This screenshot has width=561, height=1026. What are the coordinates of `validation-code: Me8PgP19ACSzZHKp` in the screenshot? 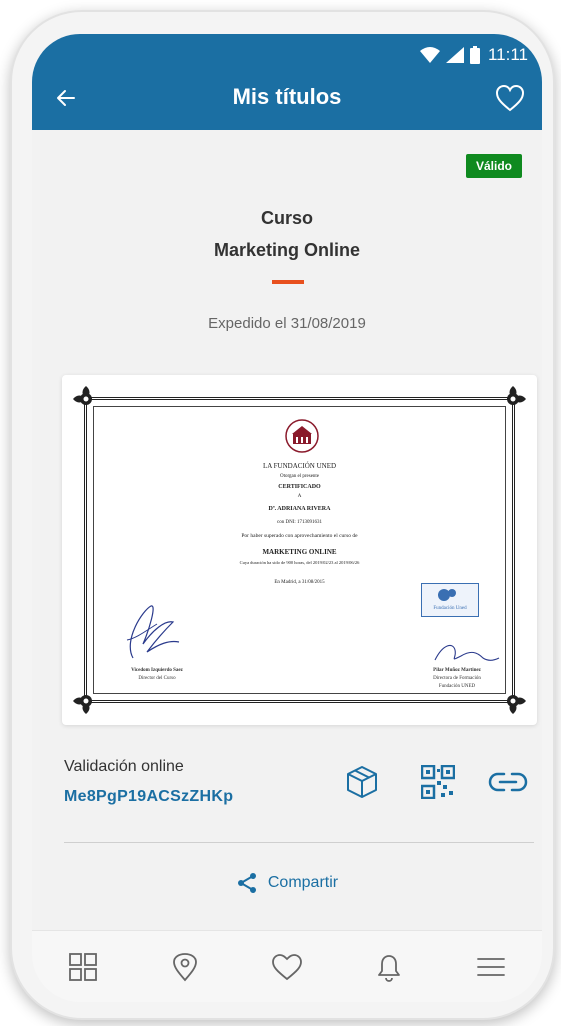 It's located at (148, 797).